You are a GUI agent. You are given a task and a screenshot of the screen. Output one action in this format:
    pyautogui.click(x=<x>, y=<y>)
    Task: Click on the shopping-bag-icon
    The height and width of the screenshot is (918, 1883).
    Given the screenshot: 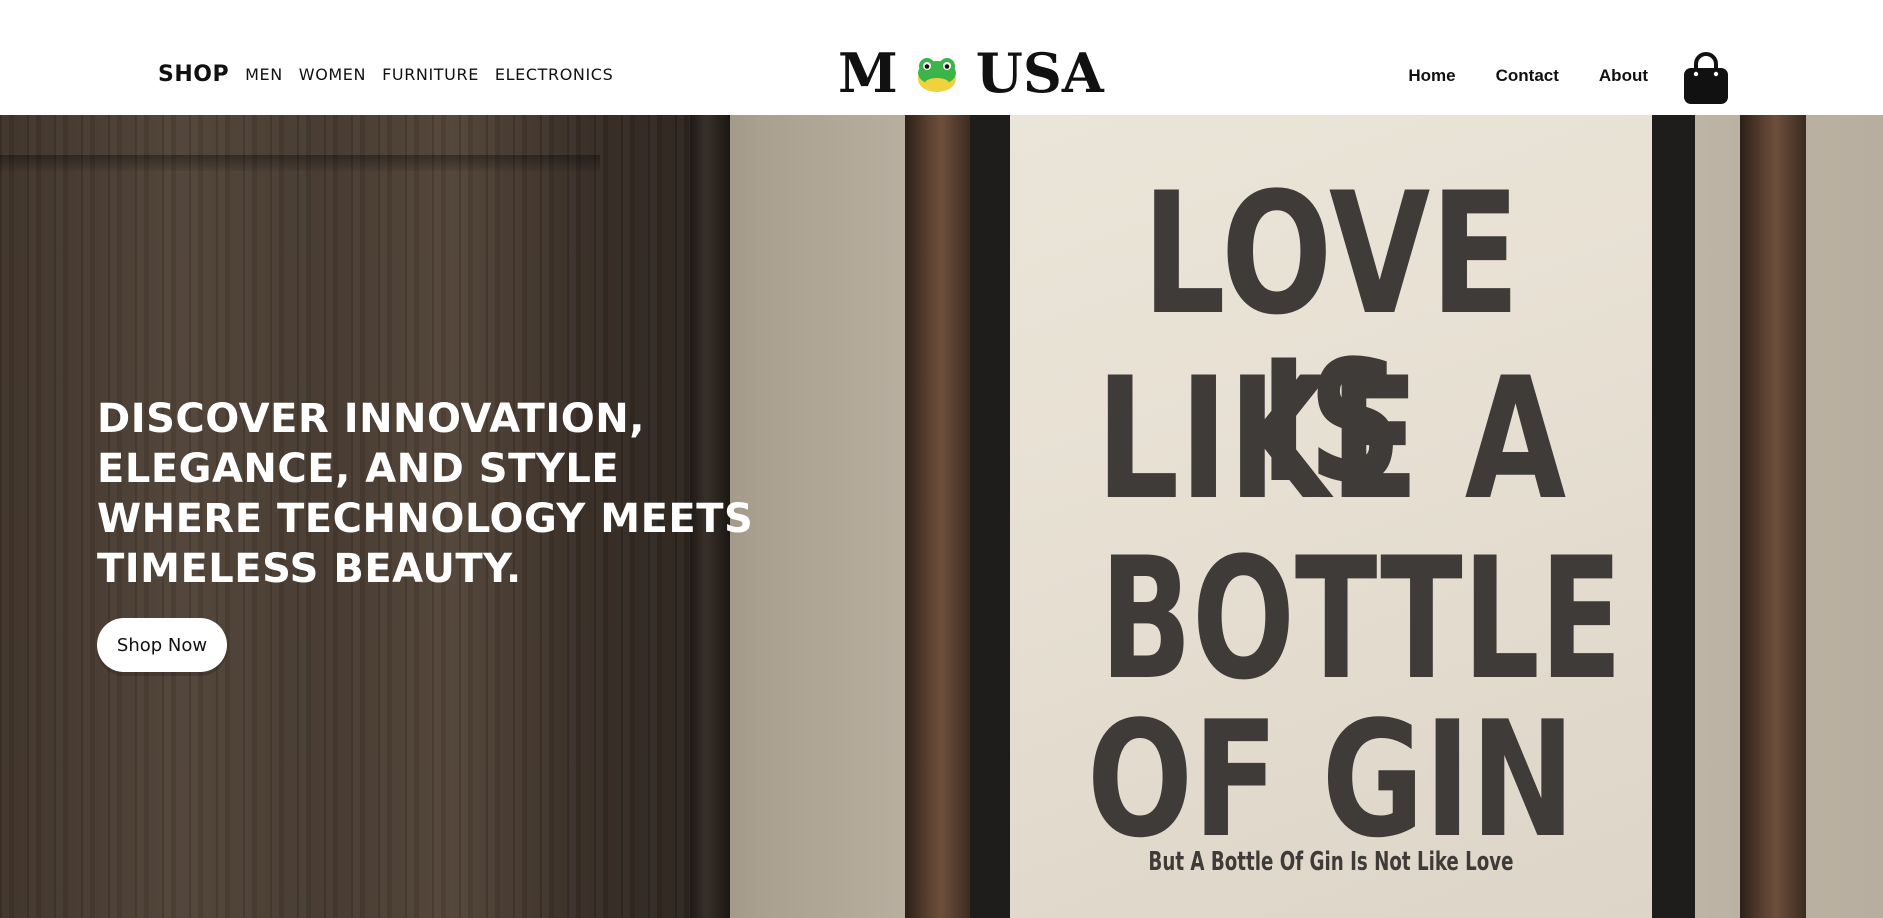 What is the action you would take?
    pyautogui.click(x=1706, y=79)
    